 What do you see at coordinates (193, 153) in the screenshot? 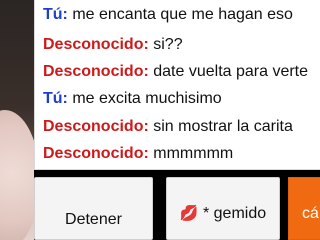
I see `message-text: mmmmmm` at bounding box center [193, 153].